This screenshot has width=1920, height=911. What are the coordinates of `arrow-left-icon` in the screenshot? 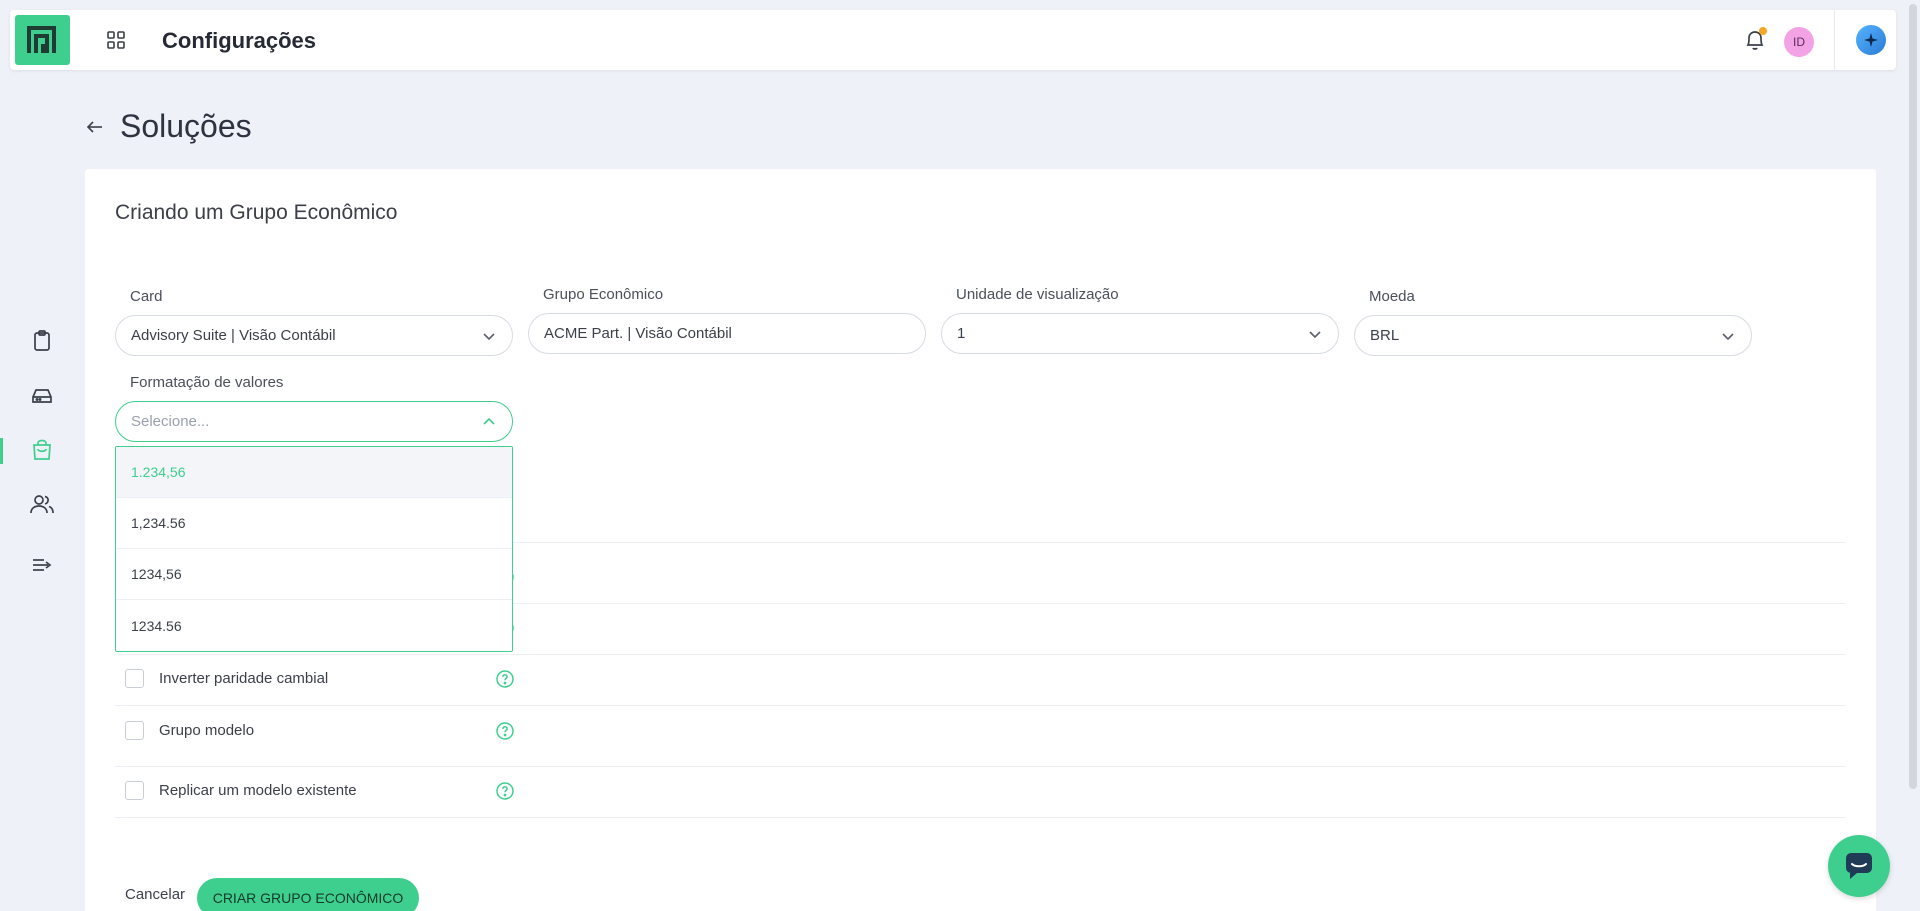 It's located at (95, 127).